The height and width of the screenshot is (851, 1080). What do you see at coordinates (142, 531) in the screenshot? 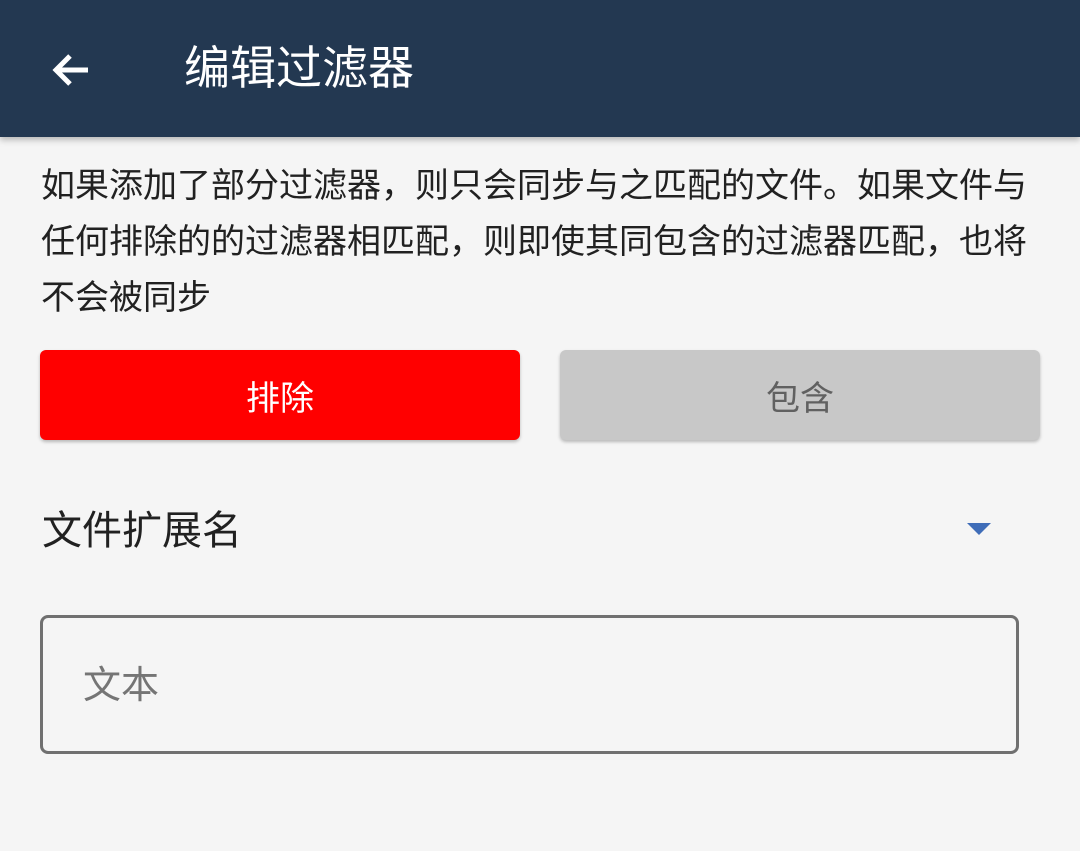
I see `filter-type-selected: 文件扩展名` at bounding box center [142, 531].